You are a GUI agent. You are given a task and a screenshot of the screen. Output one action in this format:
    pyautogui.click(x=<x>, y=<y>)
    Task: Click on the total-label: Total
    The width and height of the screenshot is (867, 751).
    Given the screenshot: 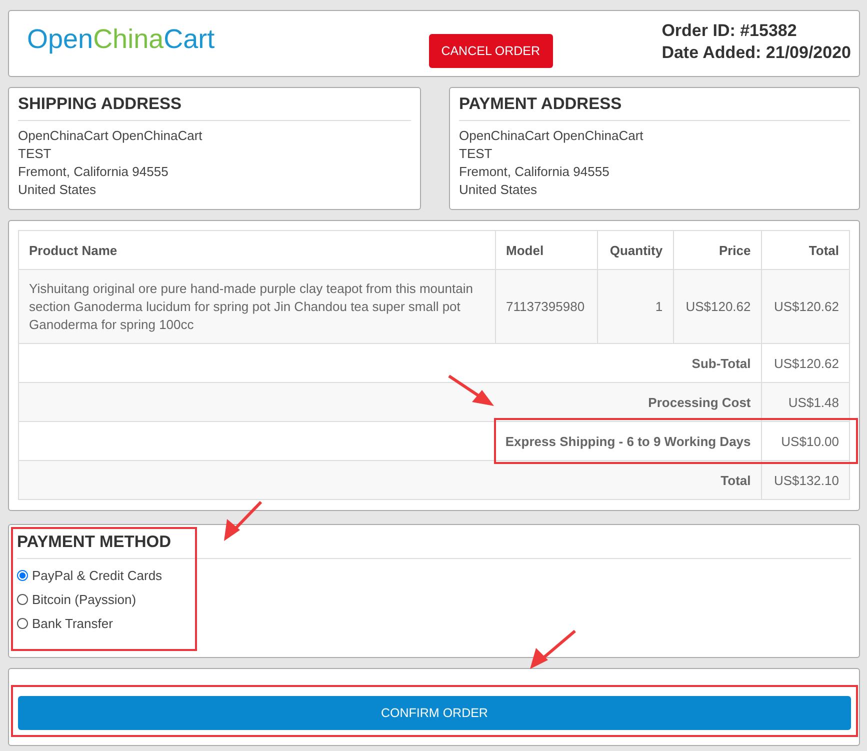 What is the action you would take?
    pyautogui.click(x=390, y=480)
    